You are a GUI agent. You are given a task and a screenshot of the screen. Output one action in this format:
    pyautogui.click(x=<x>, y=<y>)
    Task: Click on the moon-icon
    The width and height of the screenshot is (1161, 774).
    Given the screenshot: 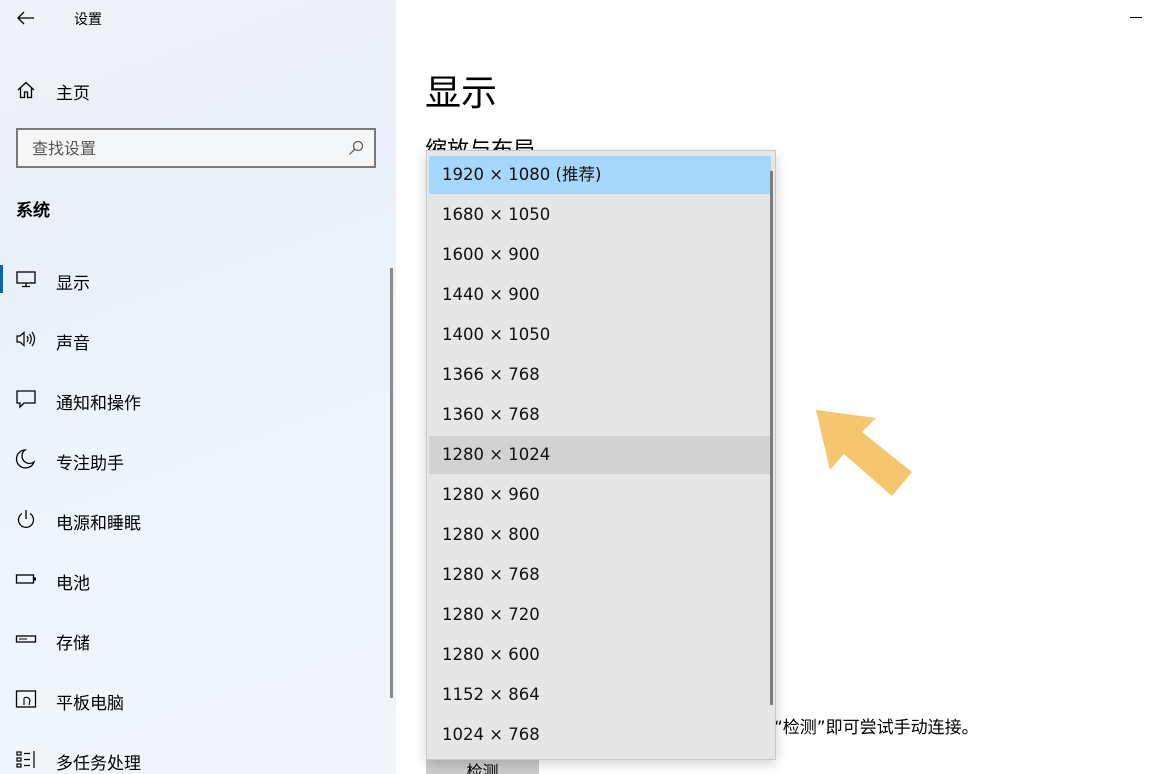 What is the action you would take?
    pyautogui.click(x=25, y=459)
    